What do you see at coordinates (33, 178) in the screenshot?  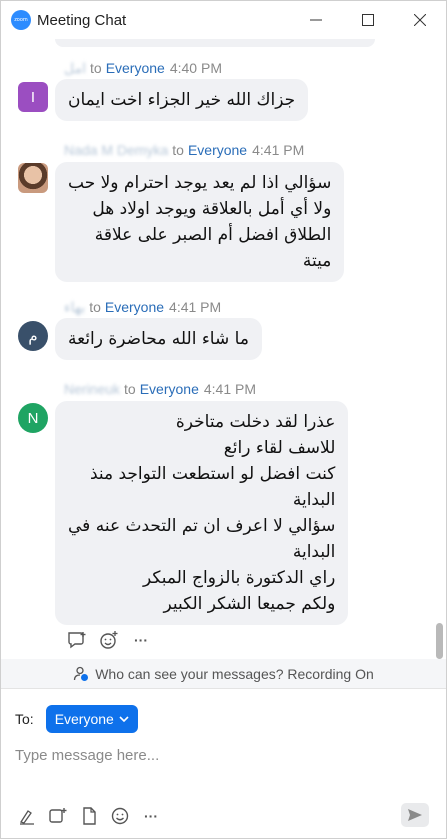 I see `avatar-photo` at bounding box center [33, 178].